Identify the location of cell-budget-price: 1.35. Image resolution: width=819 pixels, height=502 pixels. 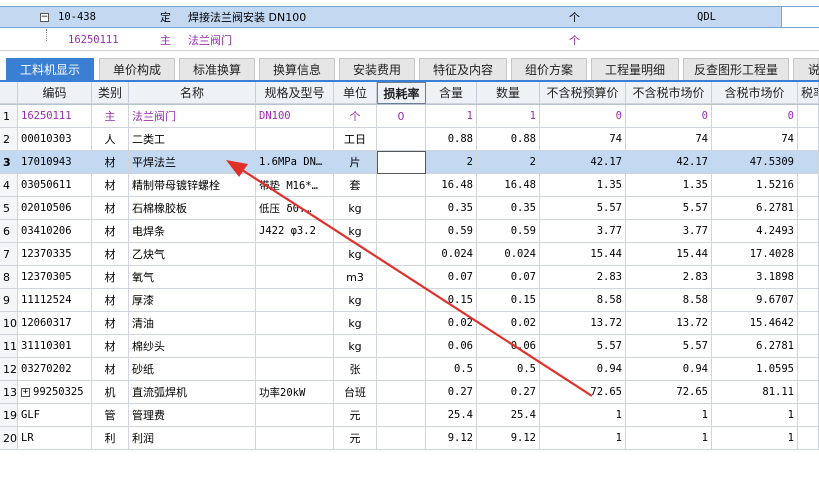
(583, 185).